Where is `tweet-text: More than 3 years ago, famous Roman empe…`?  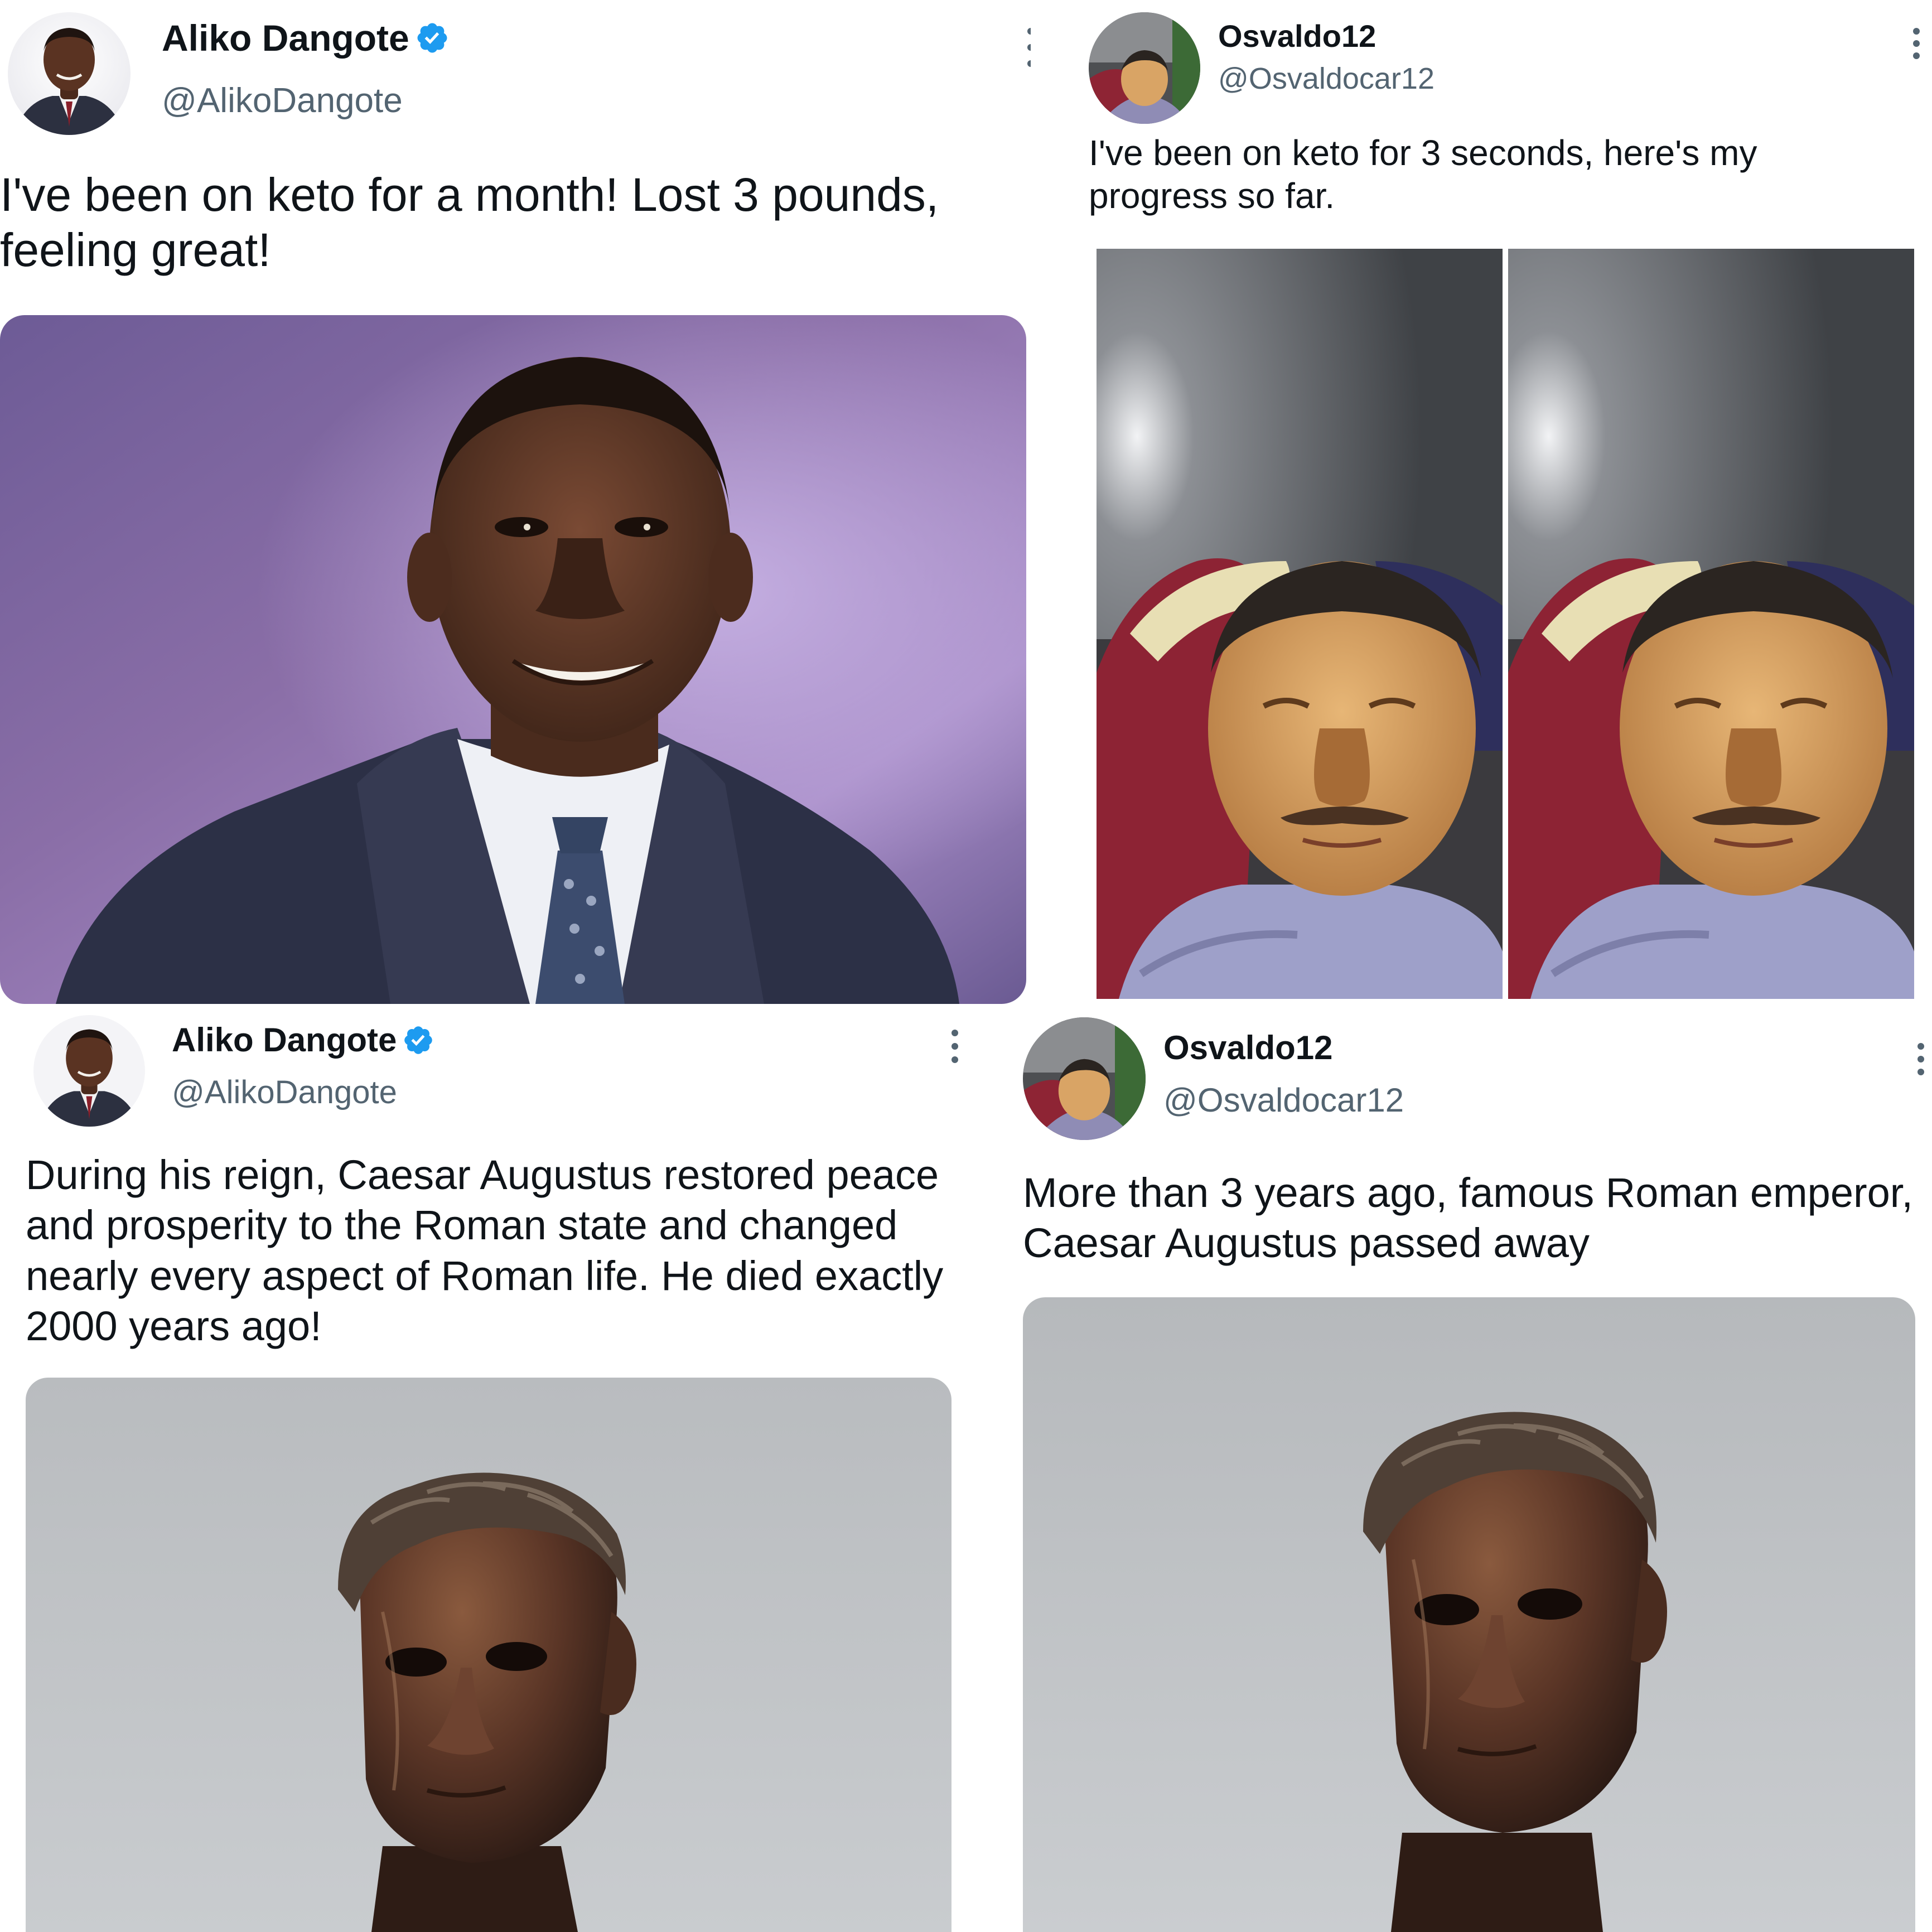 tweet-text: More than 3 years ago, famous Roman empe… is located at coordinates (1468, 1218).